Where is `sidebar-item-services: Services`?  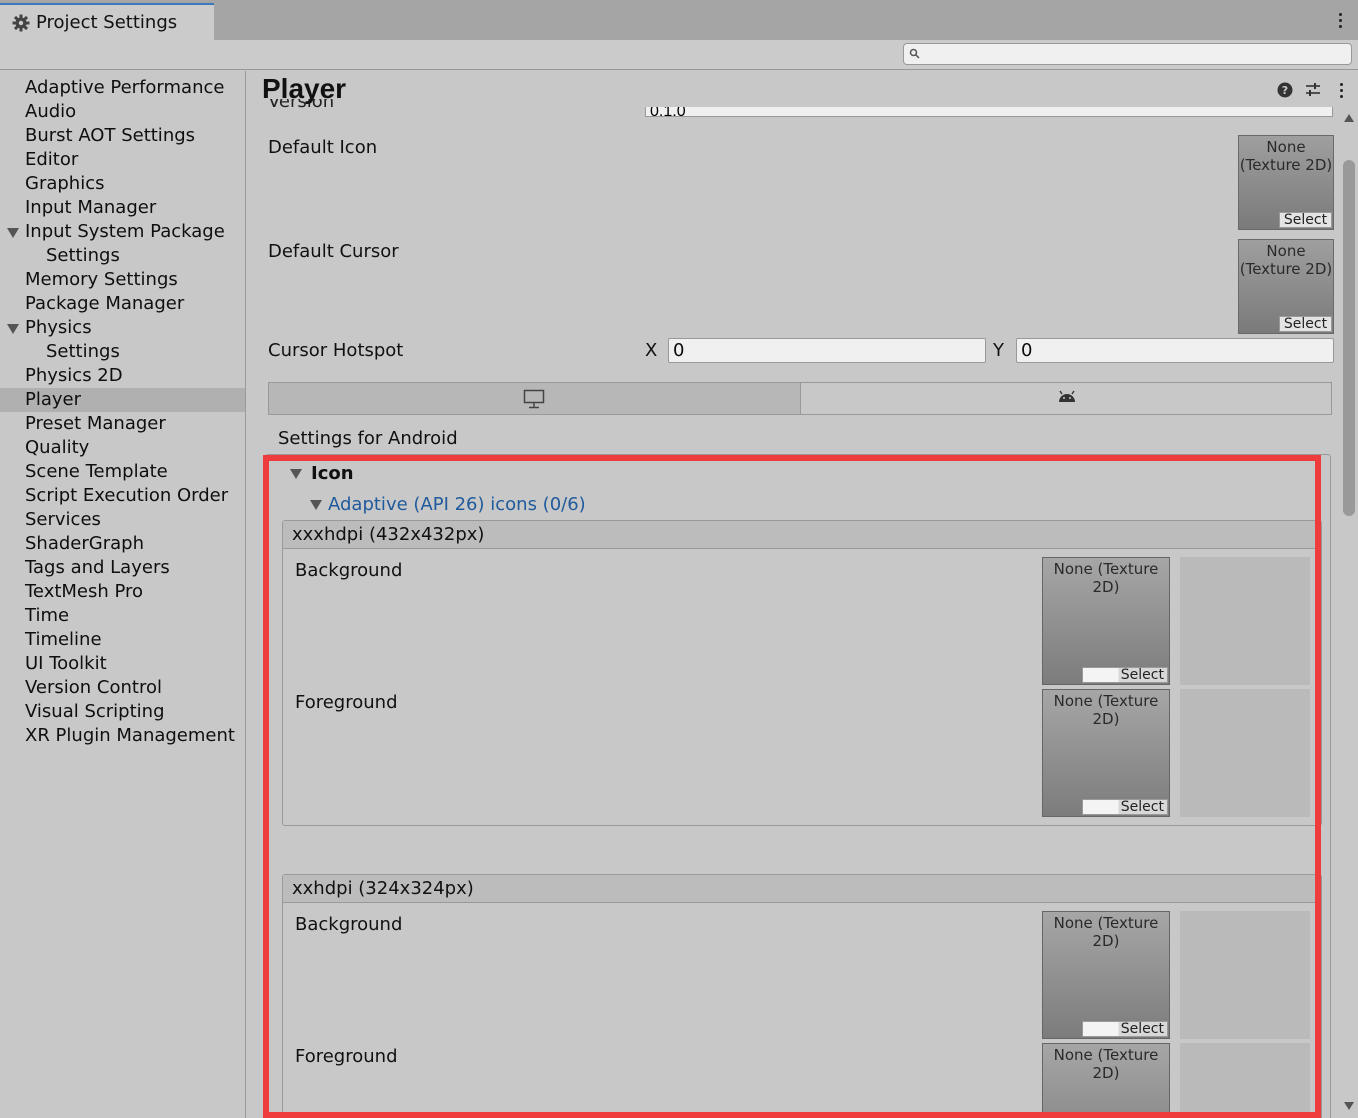 sidebar-item-services: Services is located at coordinates (122, 520).